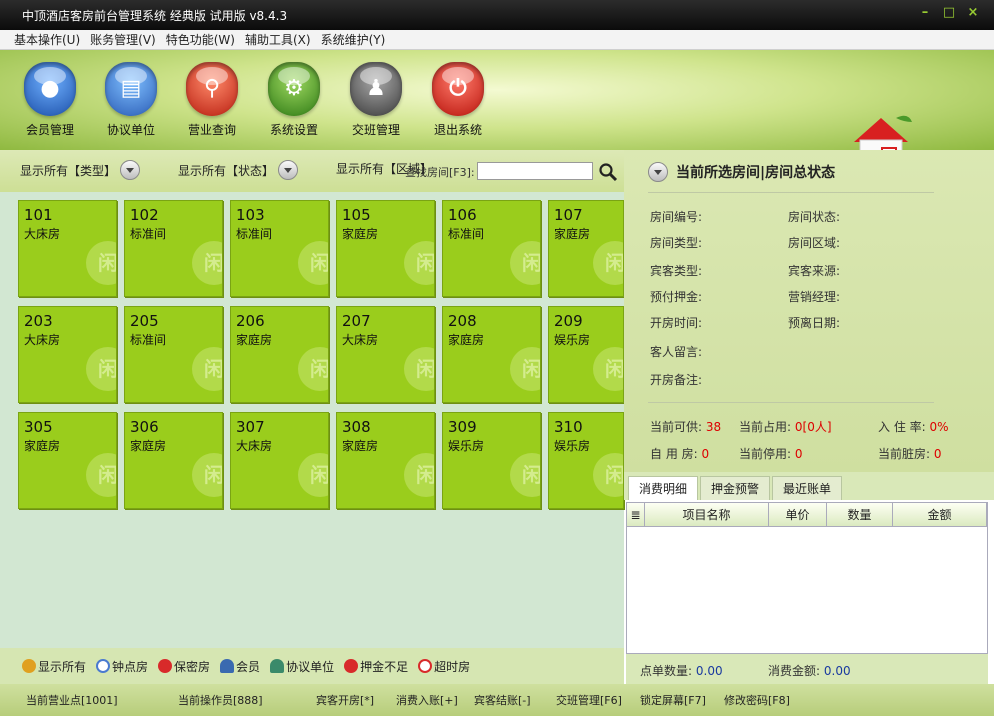 Image resolution: width=994 pixels, height=716 pixels. Describe the element at coordinates (200, 39) in the screenshot. I see `menu-features: 特色功能(W)` at that location.